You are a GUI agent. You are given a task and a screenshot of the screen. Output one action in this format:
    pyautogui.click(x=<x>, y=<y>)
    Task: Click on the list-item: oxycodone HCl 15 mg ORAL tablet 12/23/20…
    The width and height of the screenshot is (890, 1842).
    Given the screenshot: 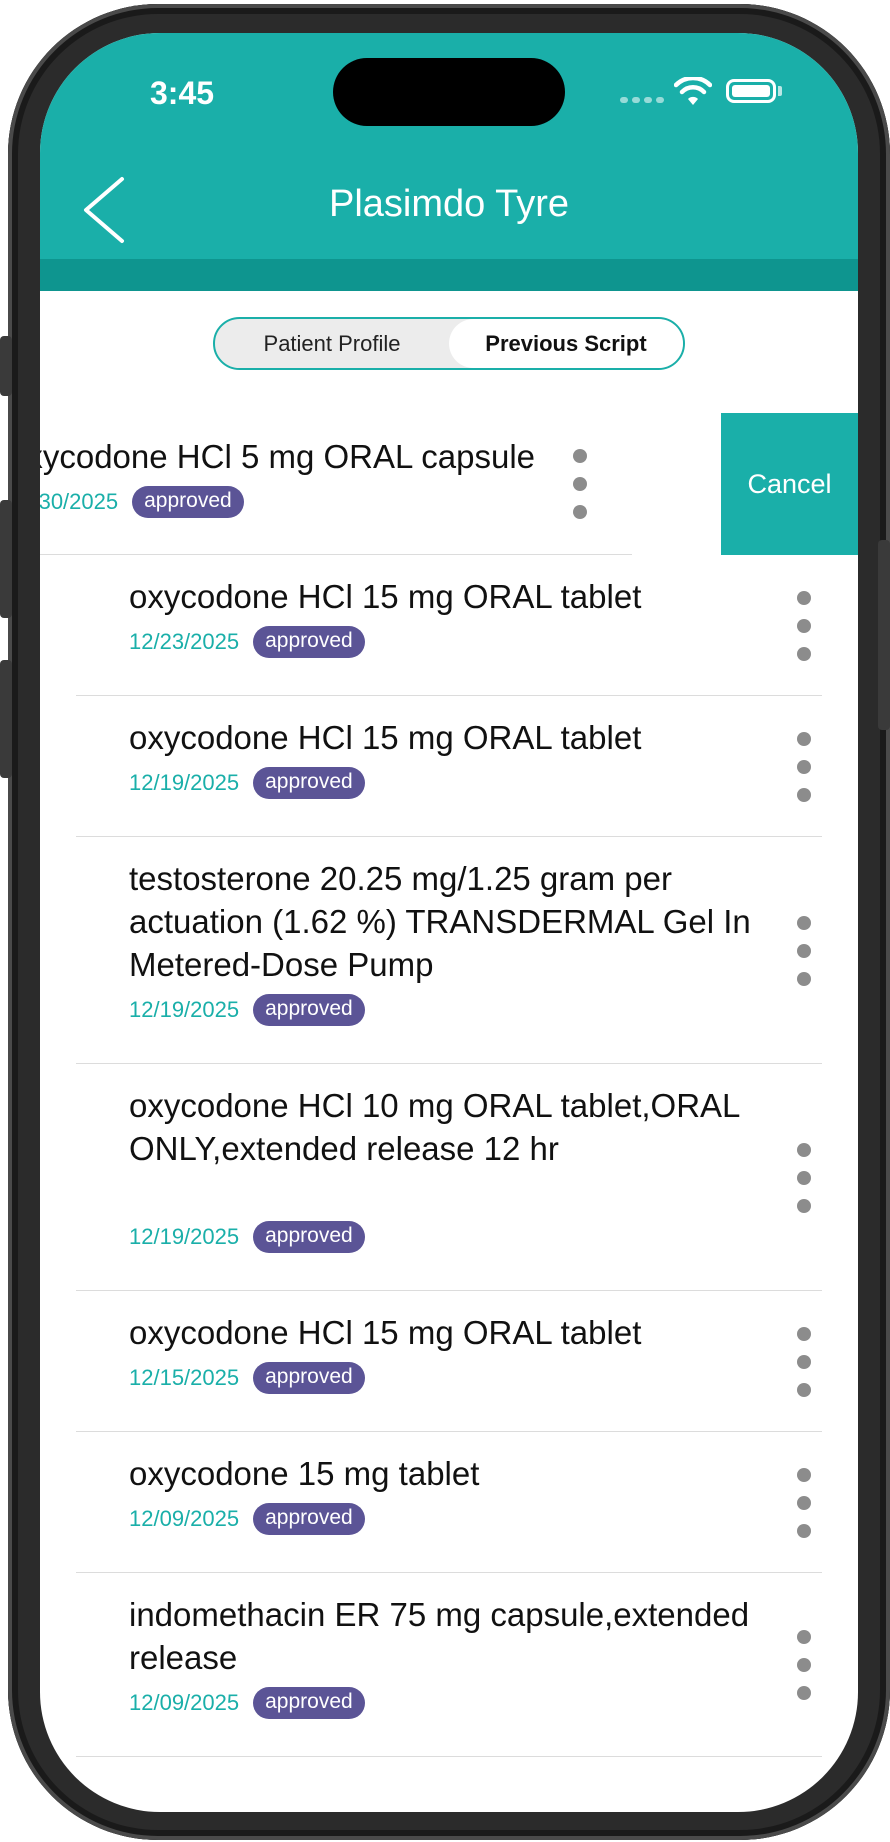 What is the action you would take?
    pyautogui.click(x=449, y=625)
    